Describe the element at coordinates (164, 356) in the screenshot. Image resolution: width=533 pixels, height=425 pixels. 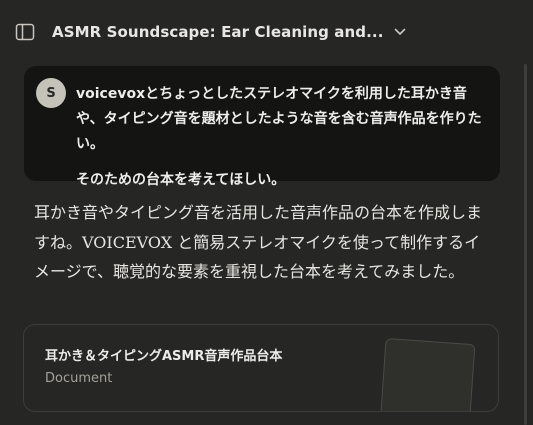
I see `artifact-title: 耳かき＆タイピングASMR音声作品台本` at that location.